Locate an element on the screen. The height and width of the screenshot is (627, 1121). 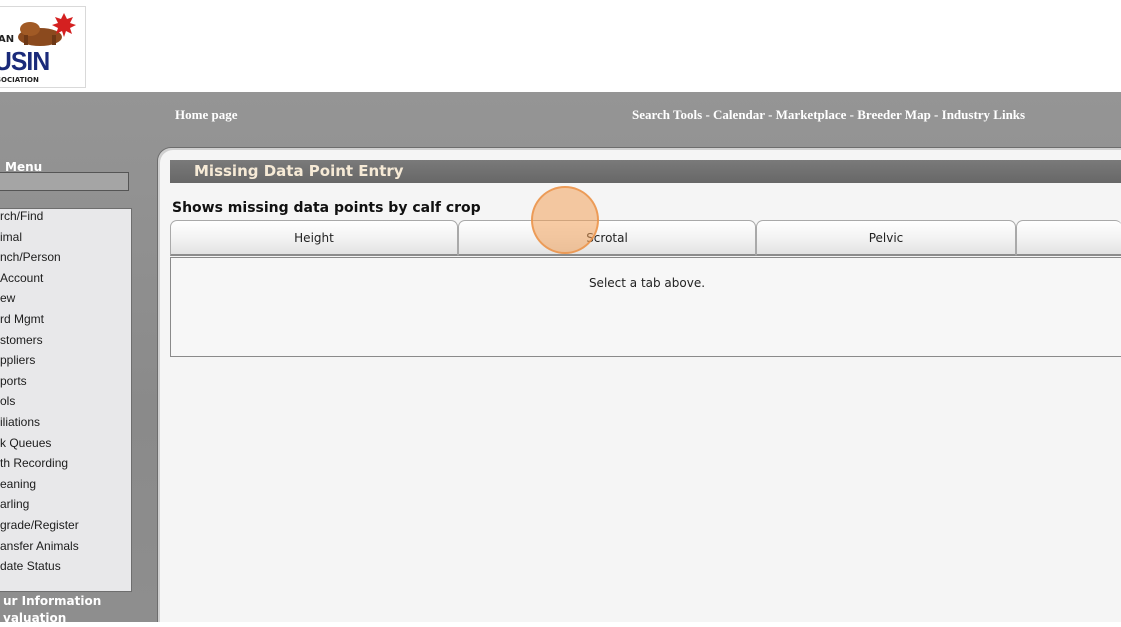
sidebar-item-affiliations: iliations is located at coordinates (65, 425).